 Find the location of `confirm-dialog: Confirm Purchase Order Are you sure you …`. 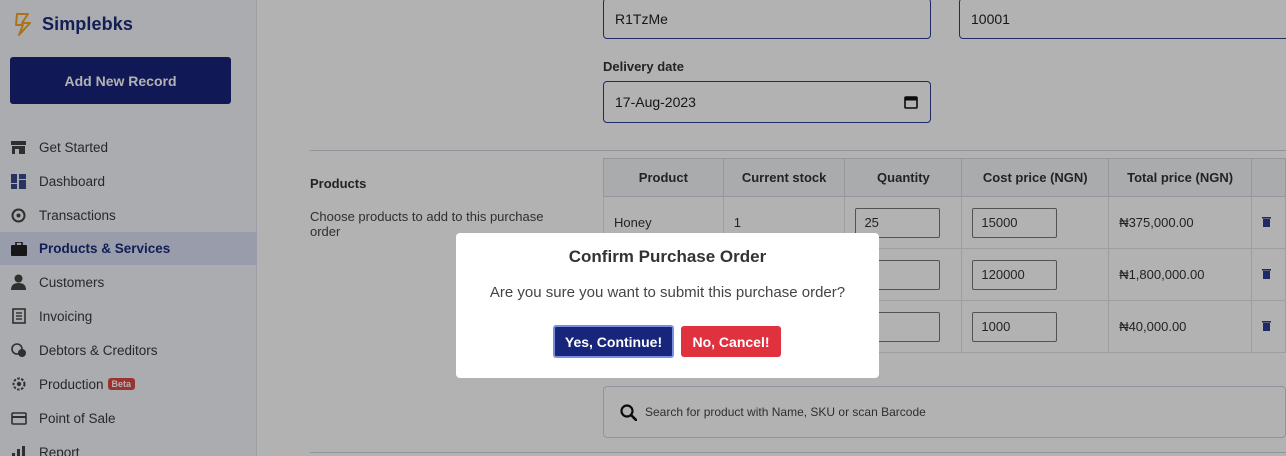

confirm-dialog: Confirm Purchase Order Are you sure you … is located at coordinates (667, 305).